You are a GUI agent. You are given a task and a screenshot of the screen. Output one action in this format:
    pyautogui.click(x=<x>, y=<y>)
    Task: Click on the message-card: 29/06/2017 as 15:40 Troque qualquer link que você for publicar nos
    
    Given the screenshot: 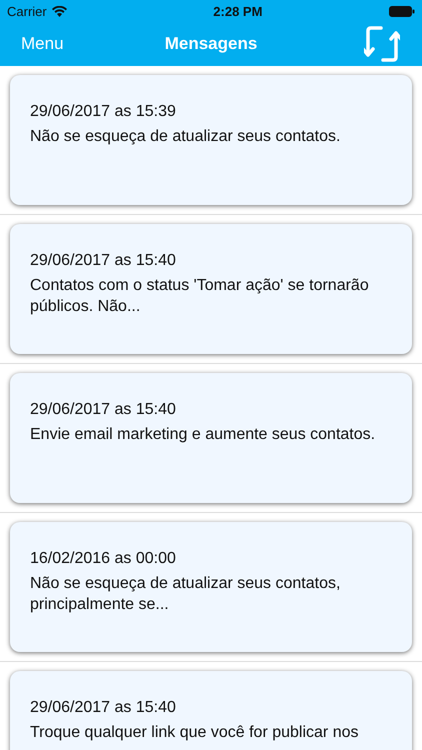 What is the action you would take?
    pyautogui.click(x=211, y=710)
    